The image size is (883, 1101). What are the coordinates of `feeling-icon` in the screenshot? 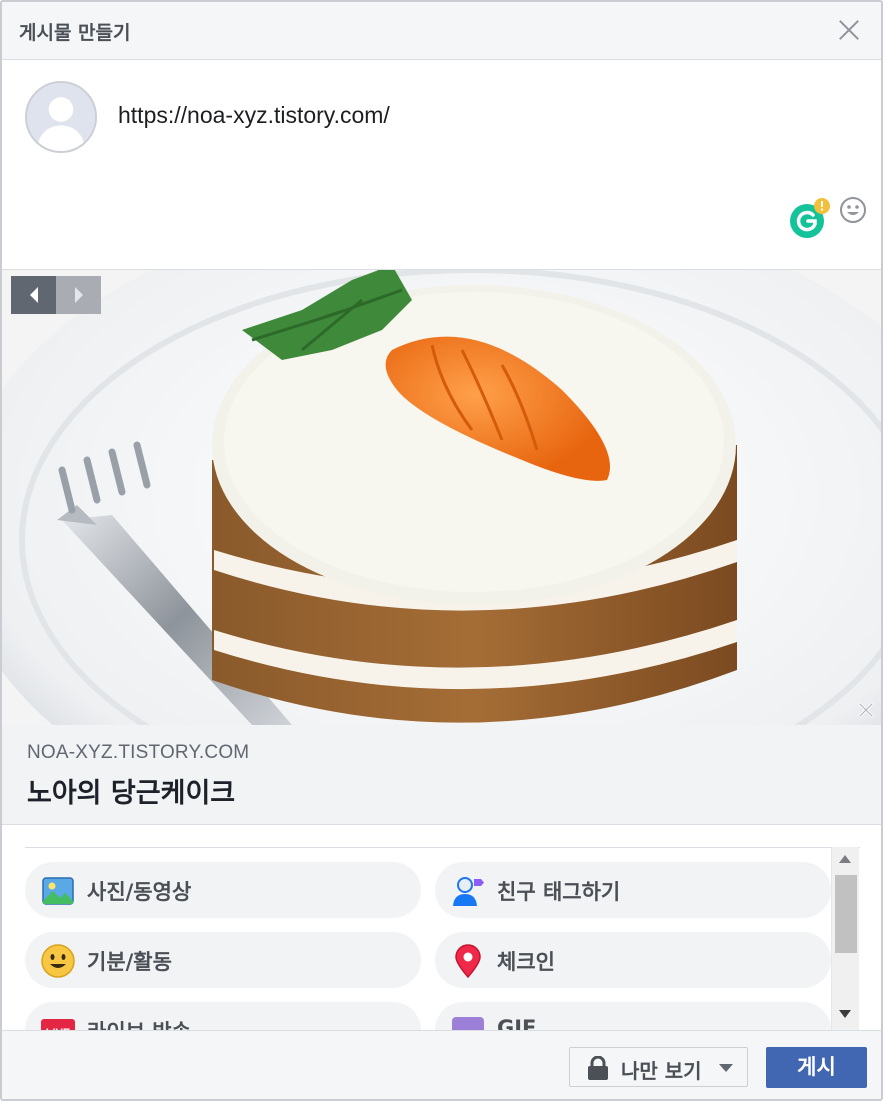 It's located at (58, 961).